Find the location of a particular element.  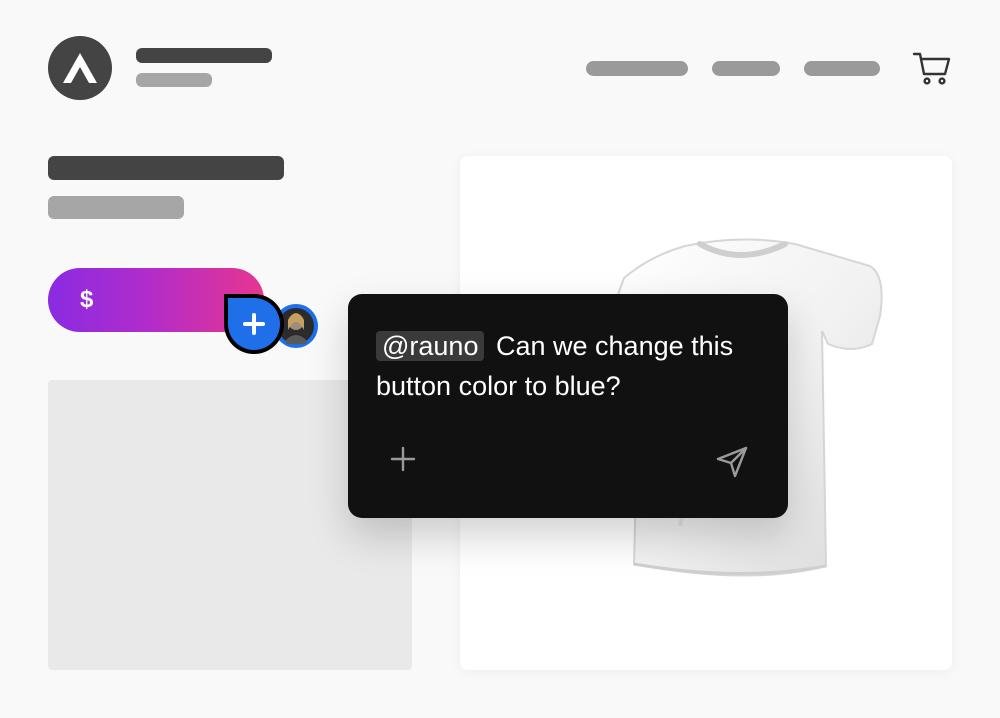

cart-button is located at coordinates (932, 68).